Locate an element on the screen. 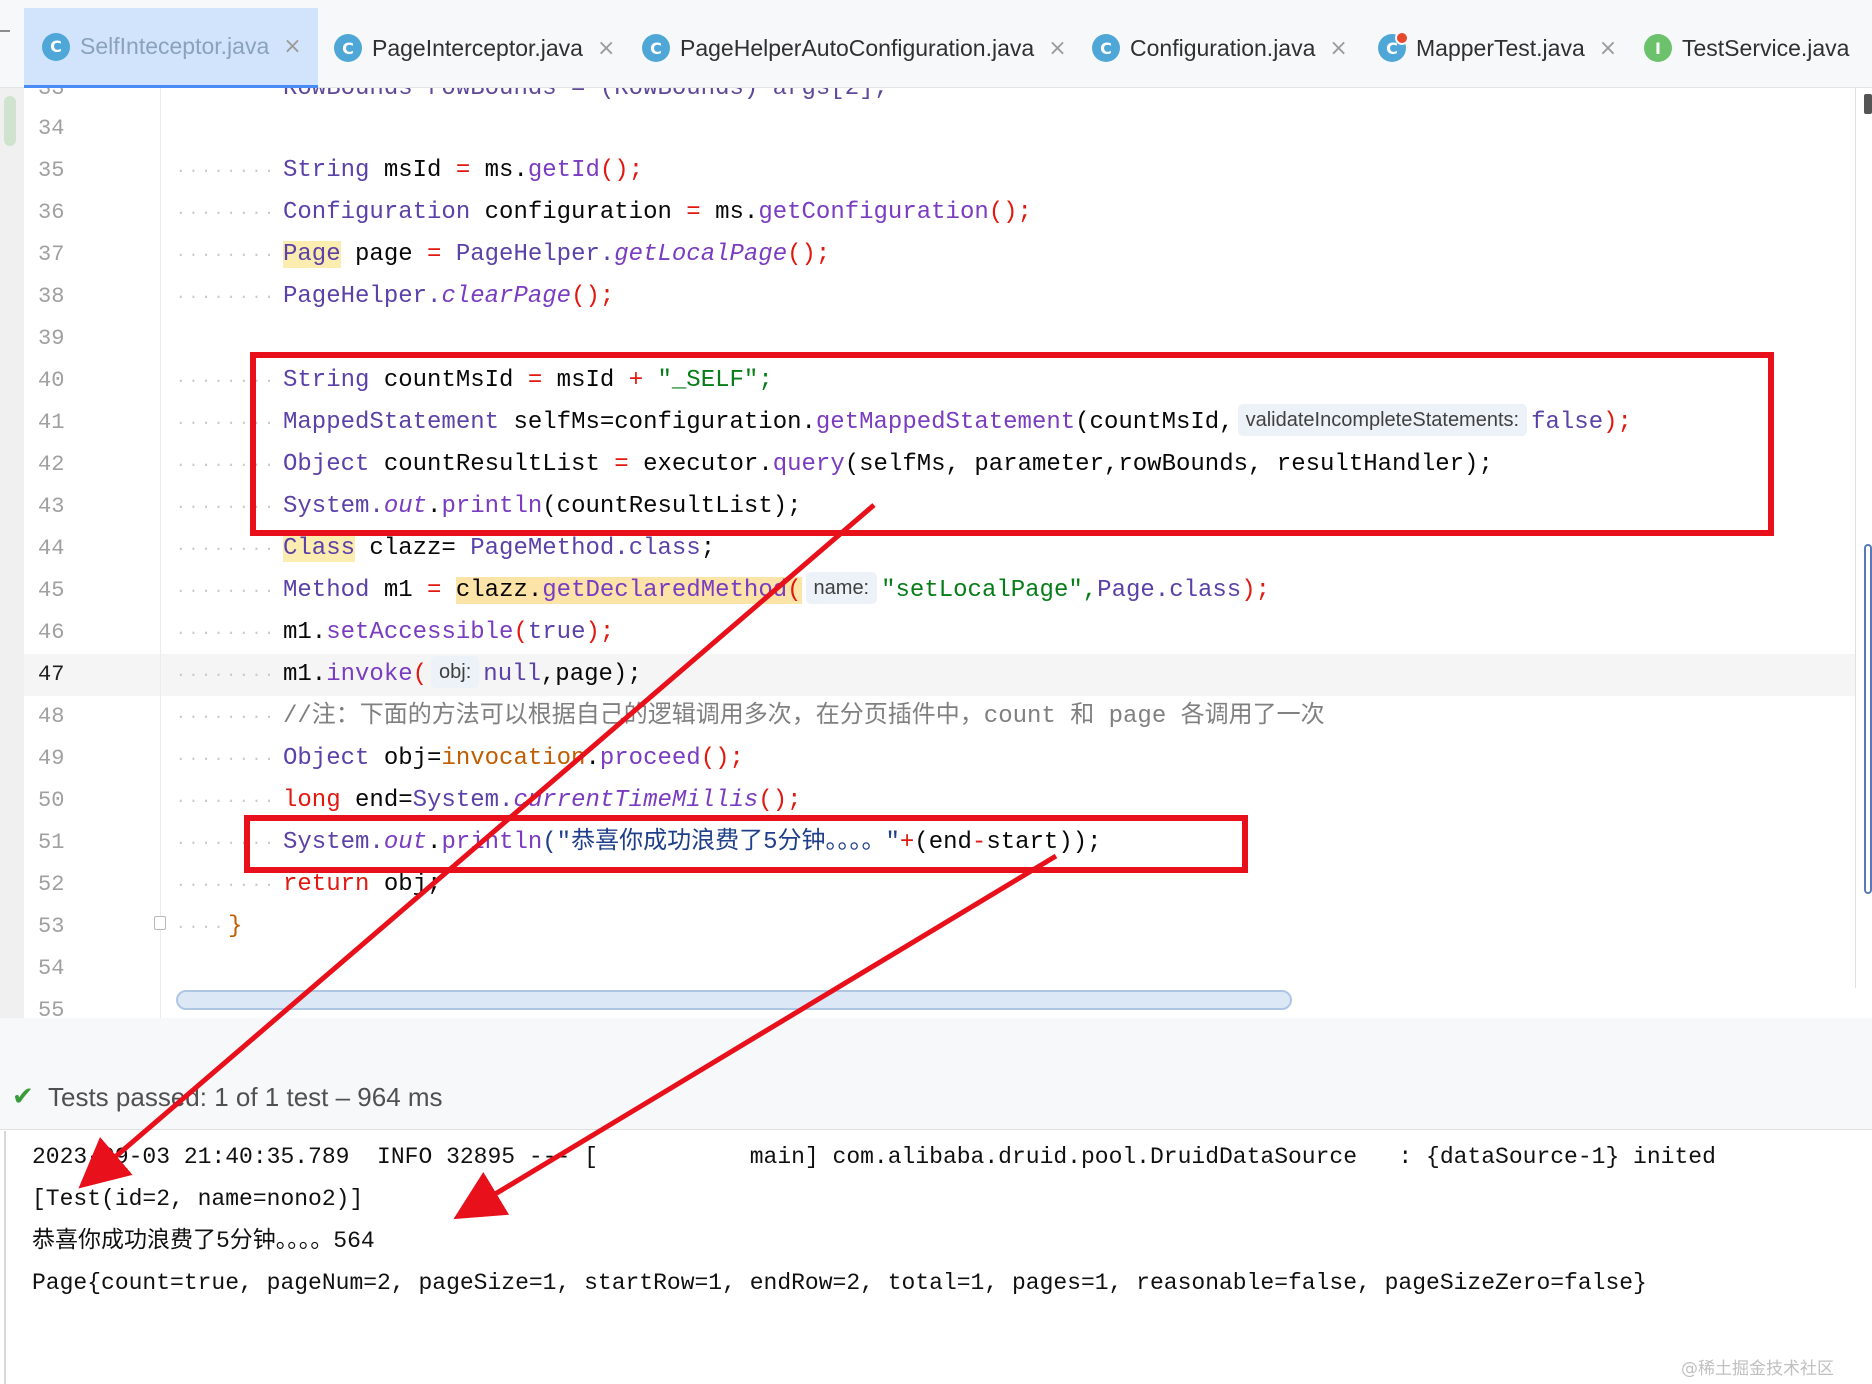  token-method: getId is located at coordinates (563, 170).